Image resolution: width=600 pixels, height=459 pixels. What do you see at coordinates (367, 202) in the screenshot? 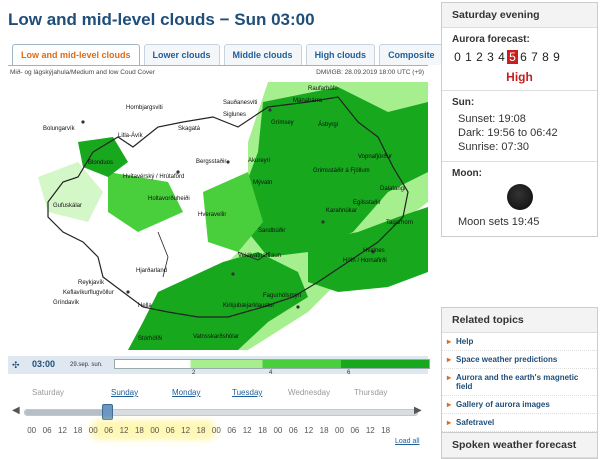
I see `place-label: Egilsstaðir` at bounding box center [367, 202].